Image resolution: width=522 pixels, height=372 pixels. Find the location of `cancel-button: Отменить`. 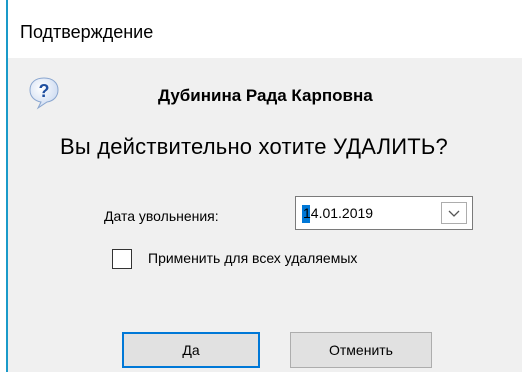

cancel-button: Отменить is located at coordinates (361, 350).